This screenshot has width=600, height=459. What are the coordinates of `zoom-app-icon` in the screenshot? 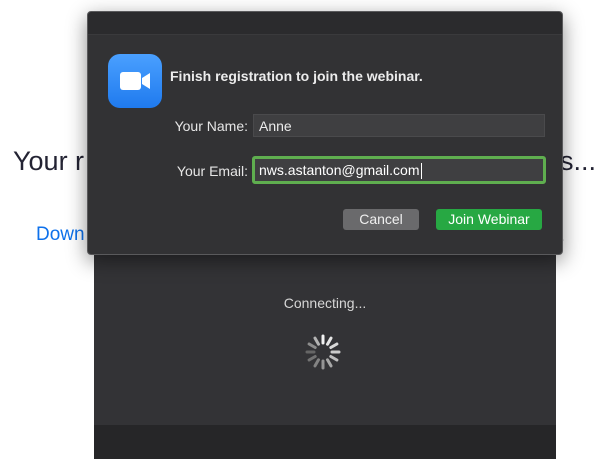 It's located at (135, 81).